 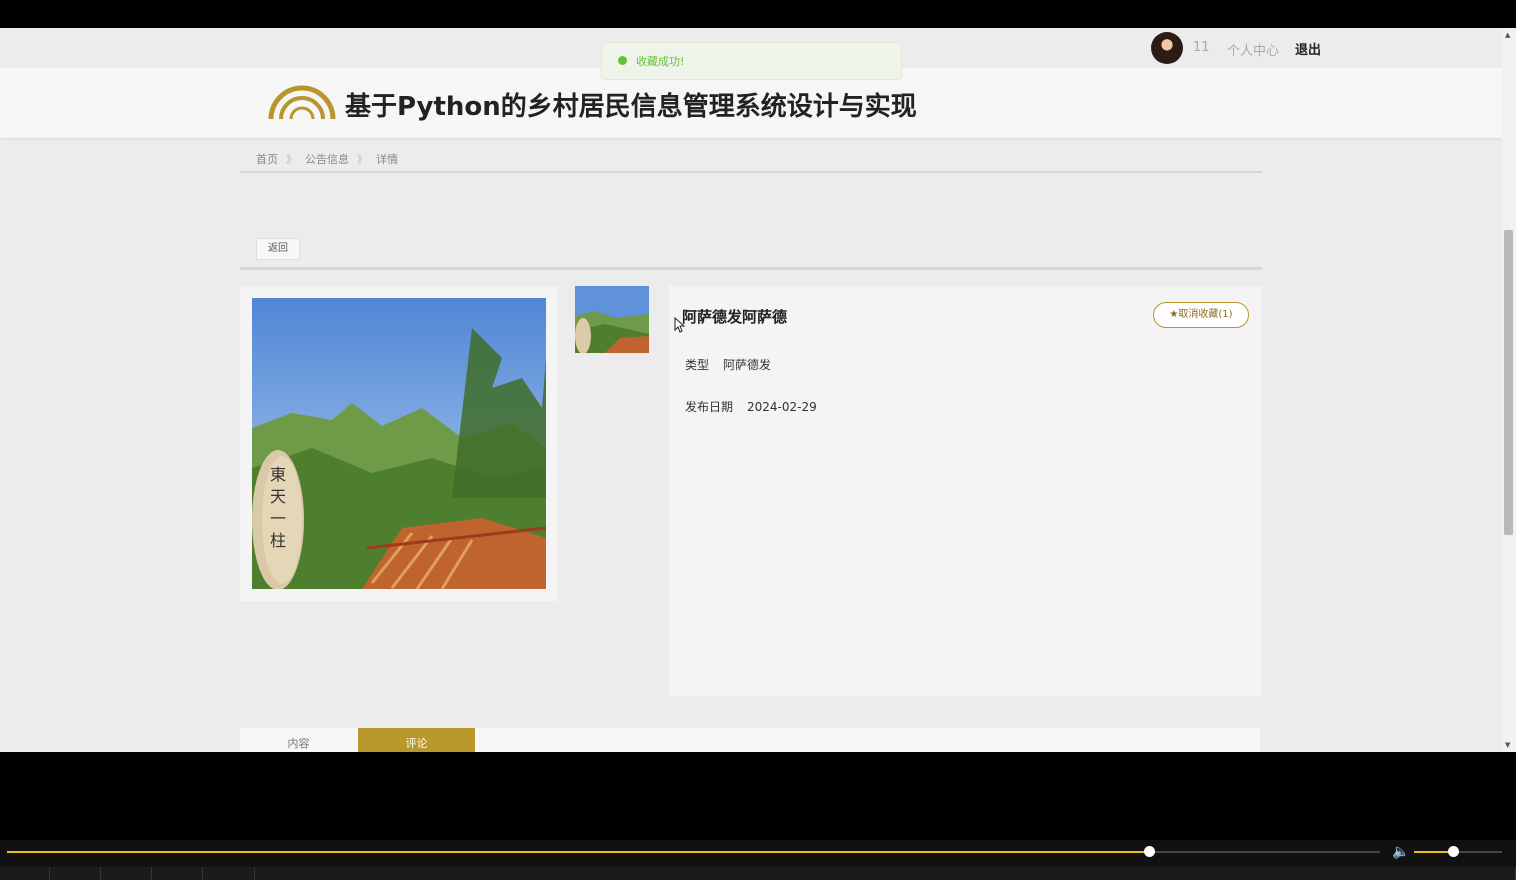 I want to click on progress-fill, so click(x=578, y=852).